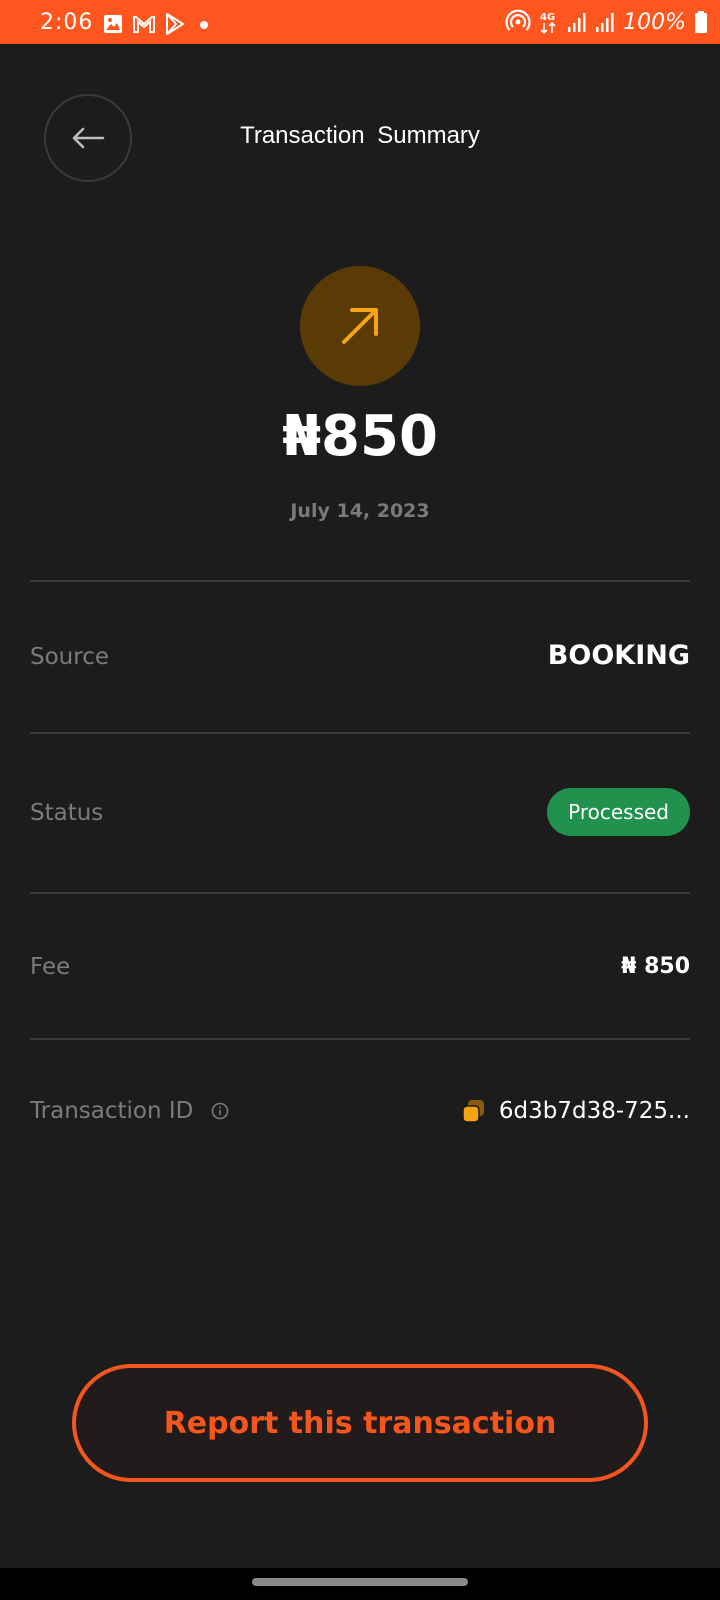 Image resolution: width=720 pixels, height=1600 pixels. Describe the element at coordinates (360, 135) in the screenshot. I see `page-title: Transaction Summary` at that location.